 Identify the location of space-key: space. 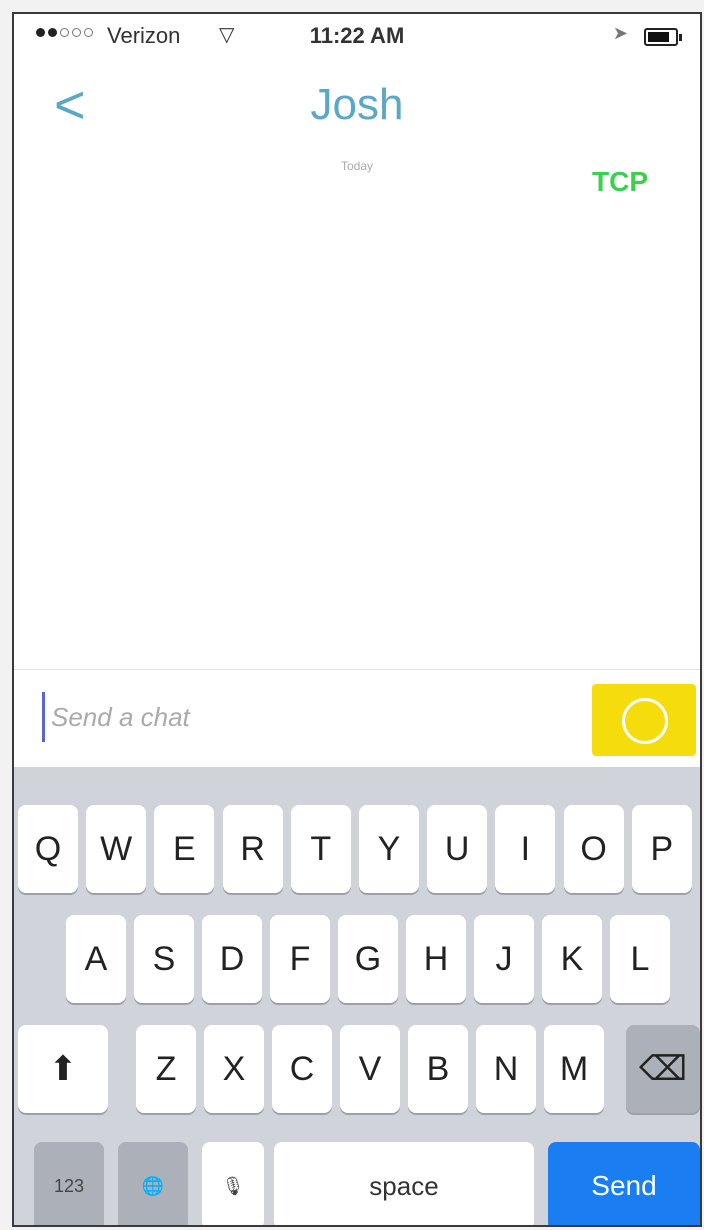
(404, 1183).